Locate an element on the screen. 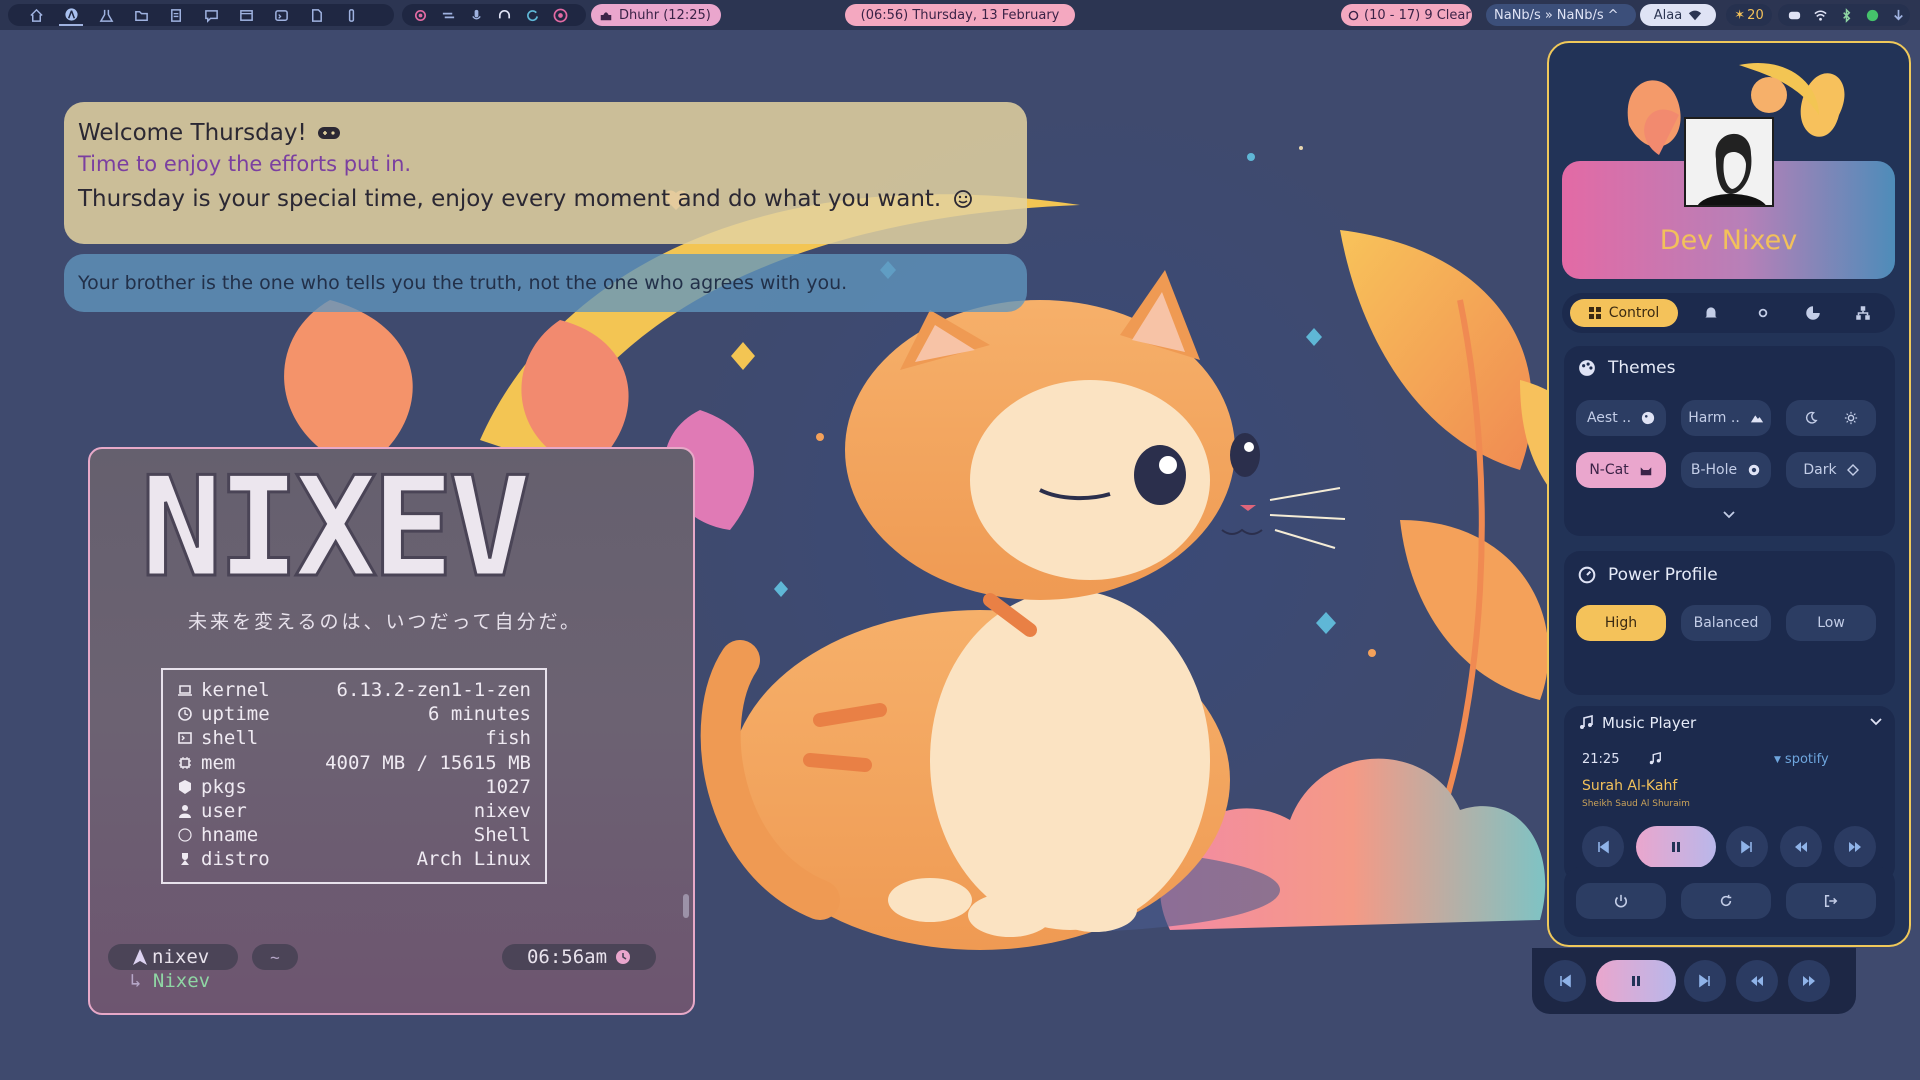 This screenshot has width=1920, height=1080. prompt-time-label: 06:56am is located at coordinates (567, 957).